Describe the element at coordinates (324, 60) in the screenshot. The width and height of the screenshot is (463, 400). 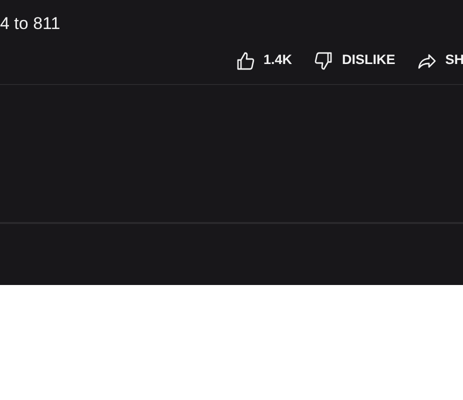
I see `thumbs-down-icon` at that location.